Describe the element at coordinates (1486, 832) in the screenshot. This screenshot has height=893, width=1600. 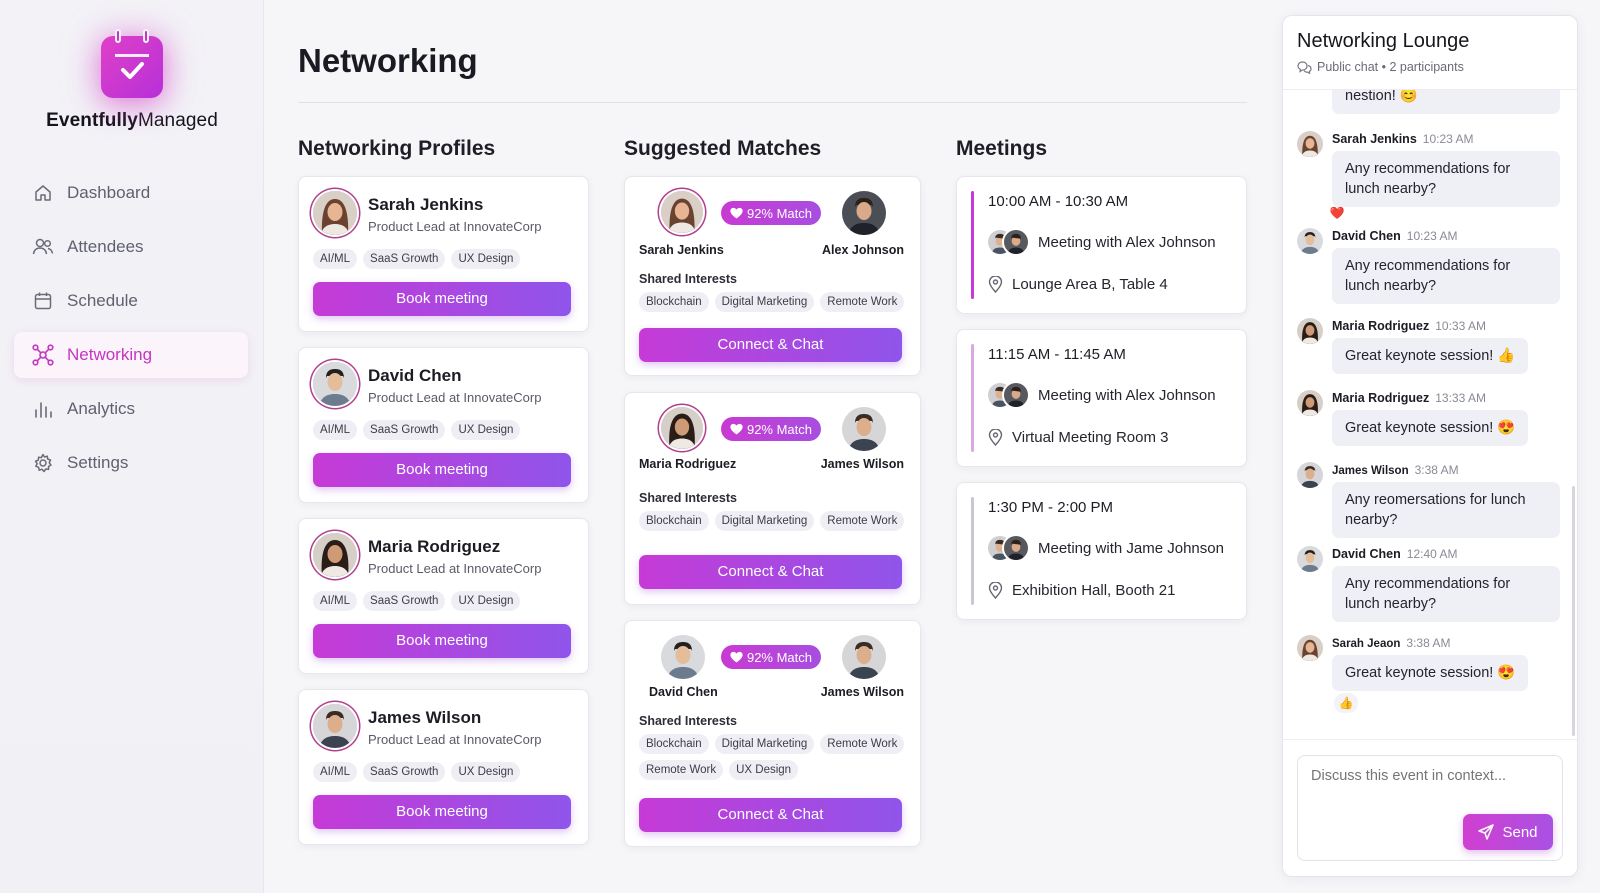
I see `send-icon` at that location.